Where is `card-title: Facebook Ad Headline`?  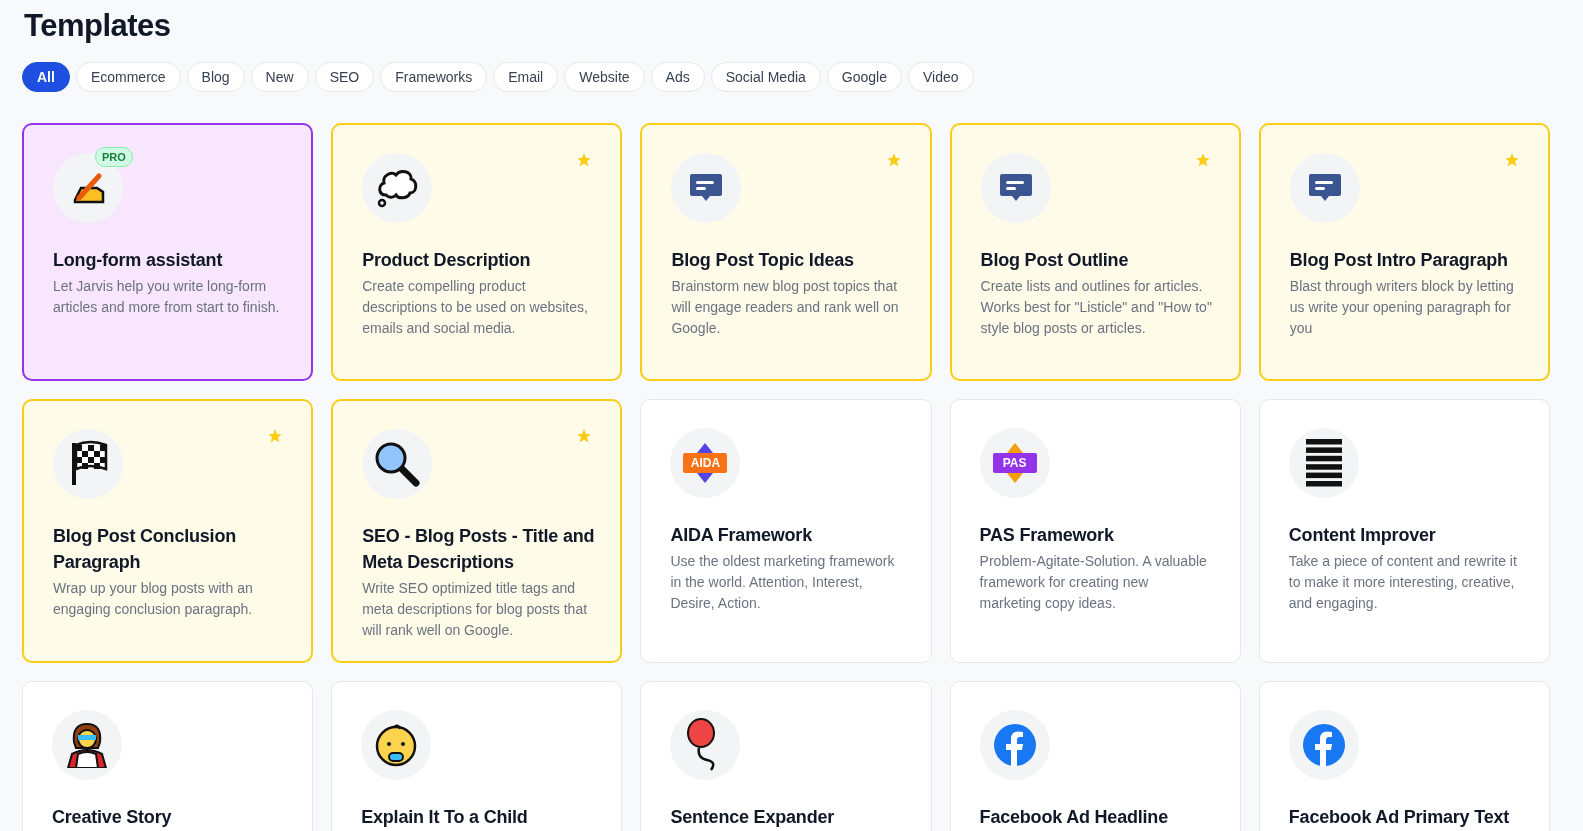
card-title: Facebook Ad Headline is located at coordinates (1074, 817).